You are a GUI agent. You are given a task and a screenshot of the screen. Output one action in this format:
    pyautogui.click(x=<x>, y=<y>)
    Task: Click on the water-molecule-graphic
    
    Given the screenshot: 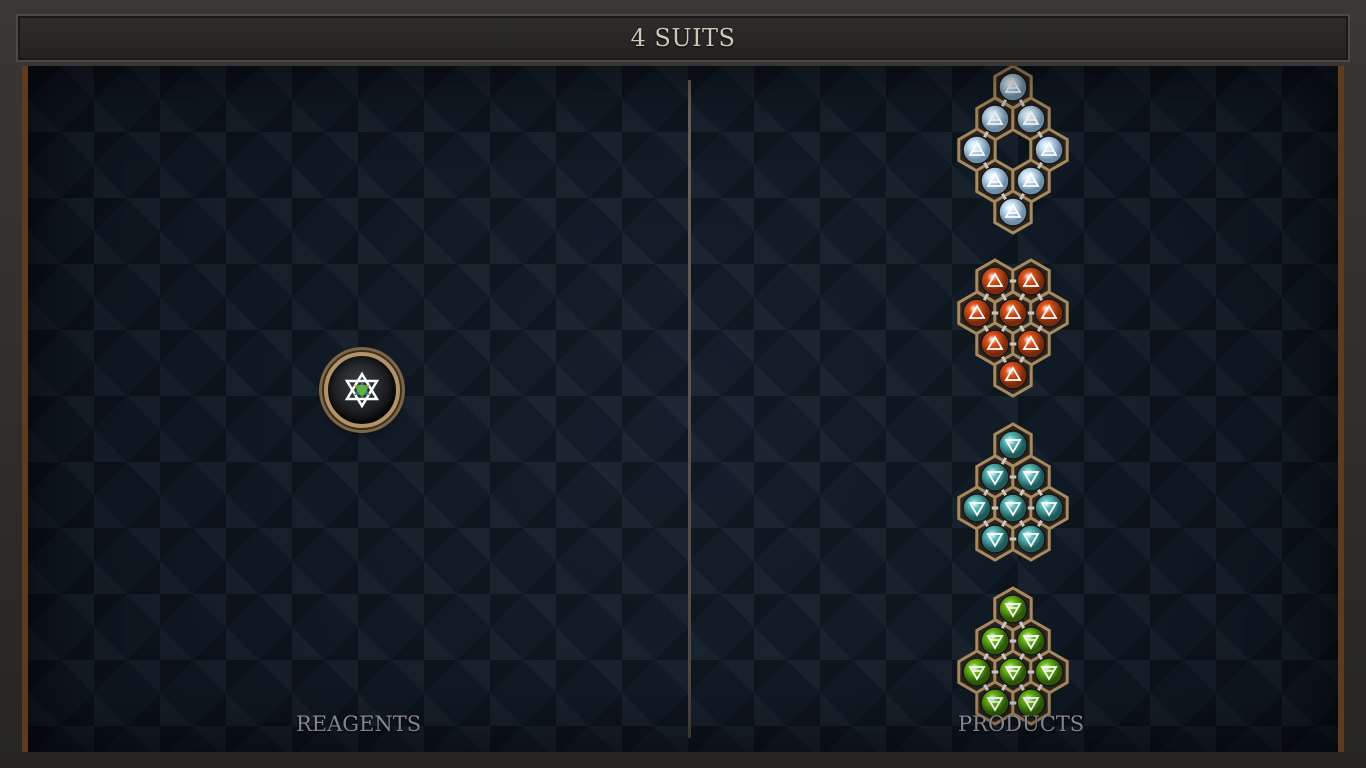 What is the action you would take?
    pyautogui.click(x=1013, y=492)
    